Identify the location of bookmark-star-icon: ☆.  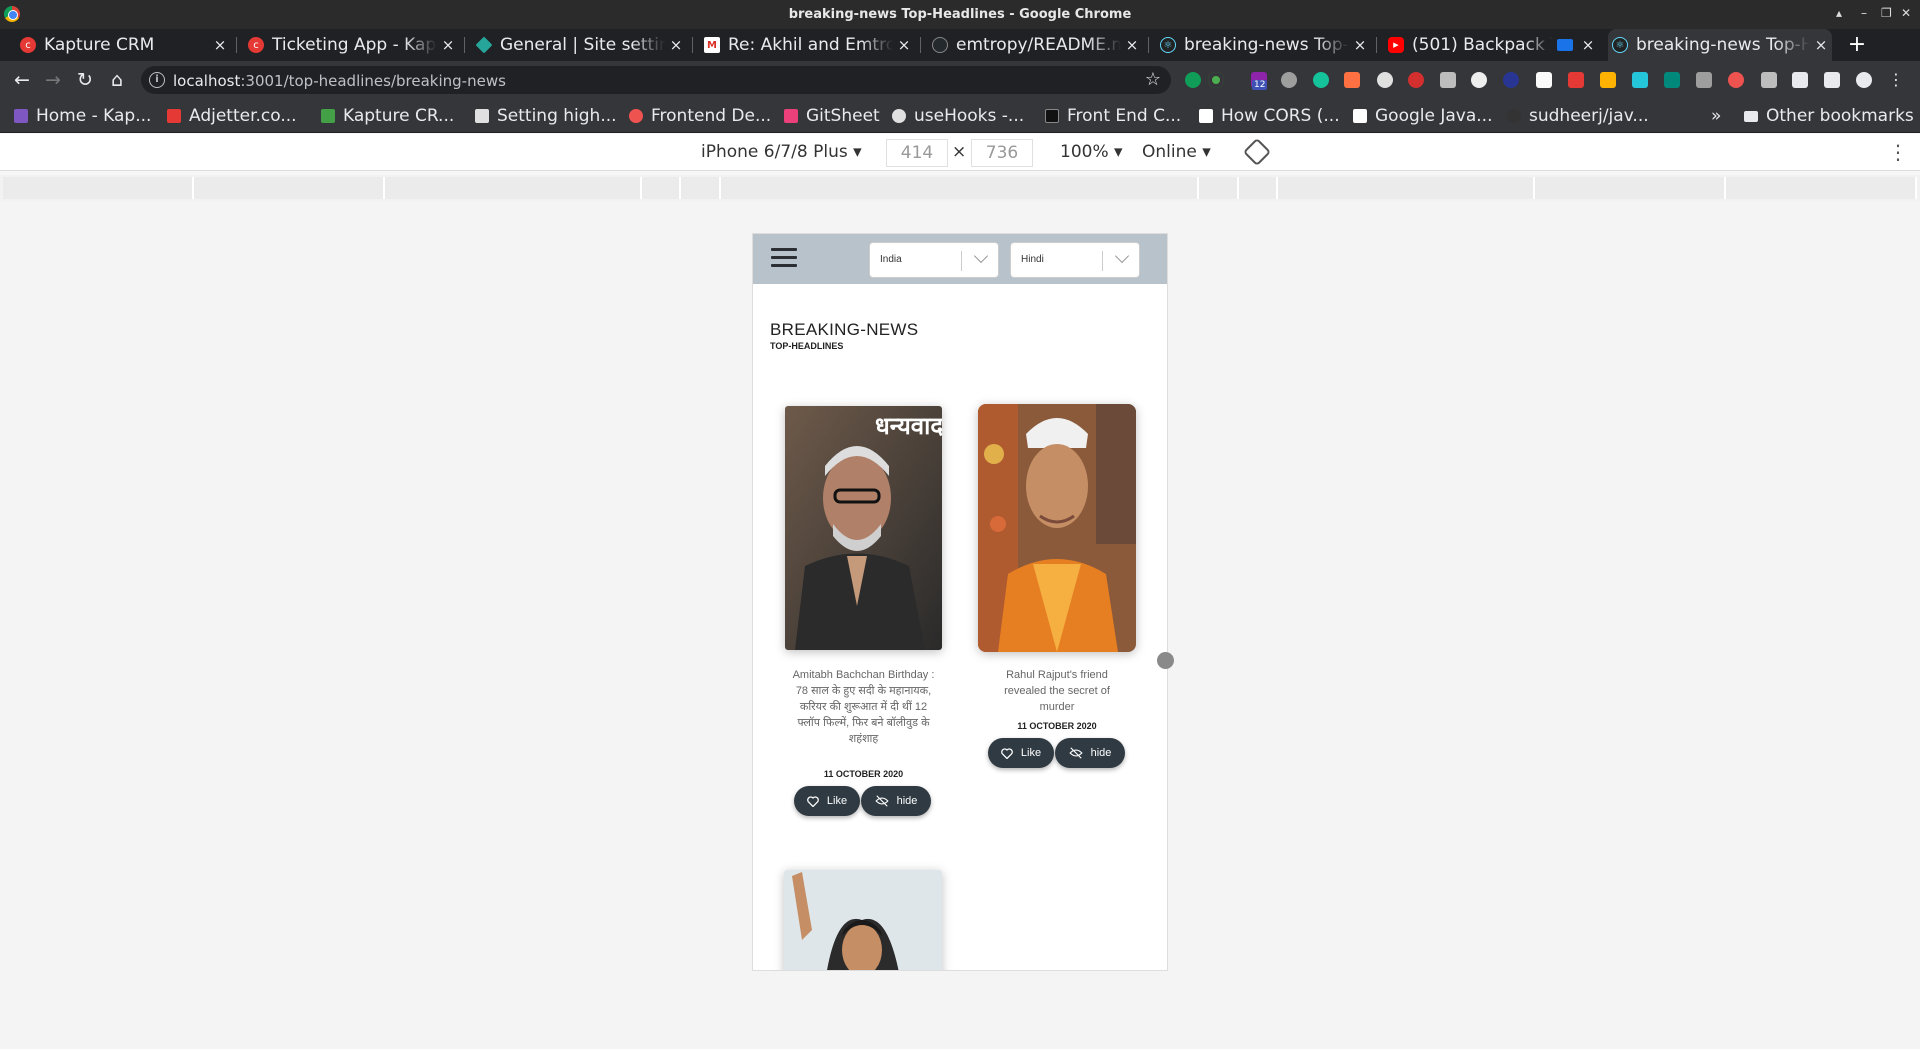
(1153, 79).